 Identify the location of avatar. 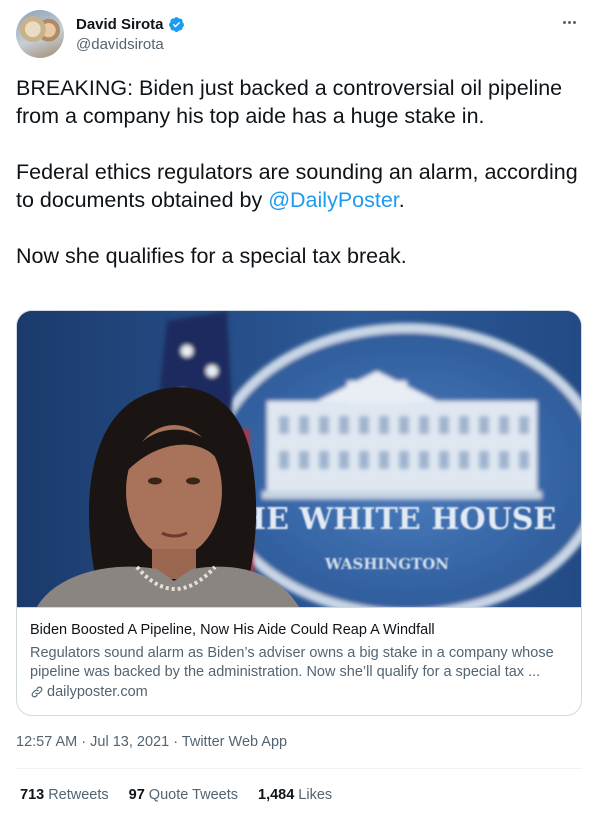
(40, 34).